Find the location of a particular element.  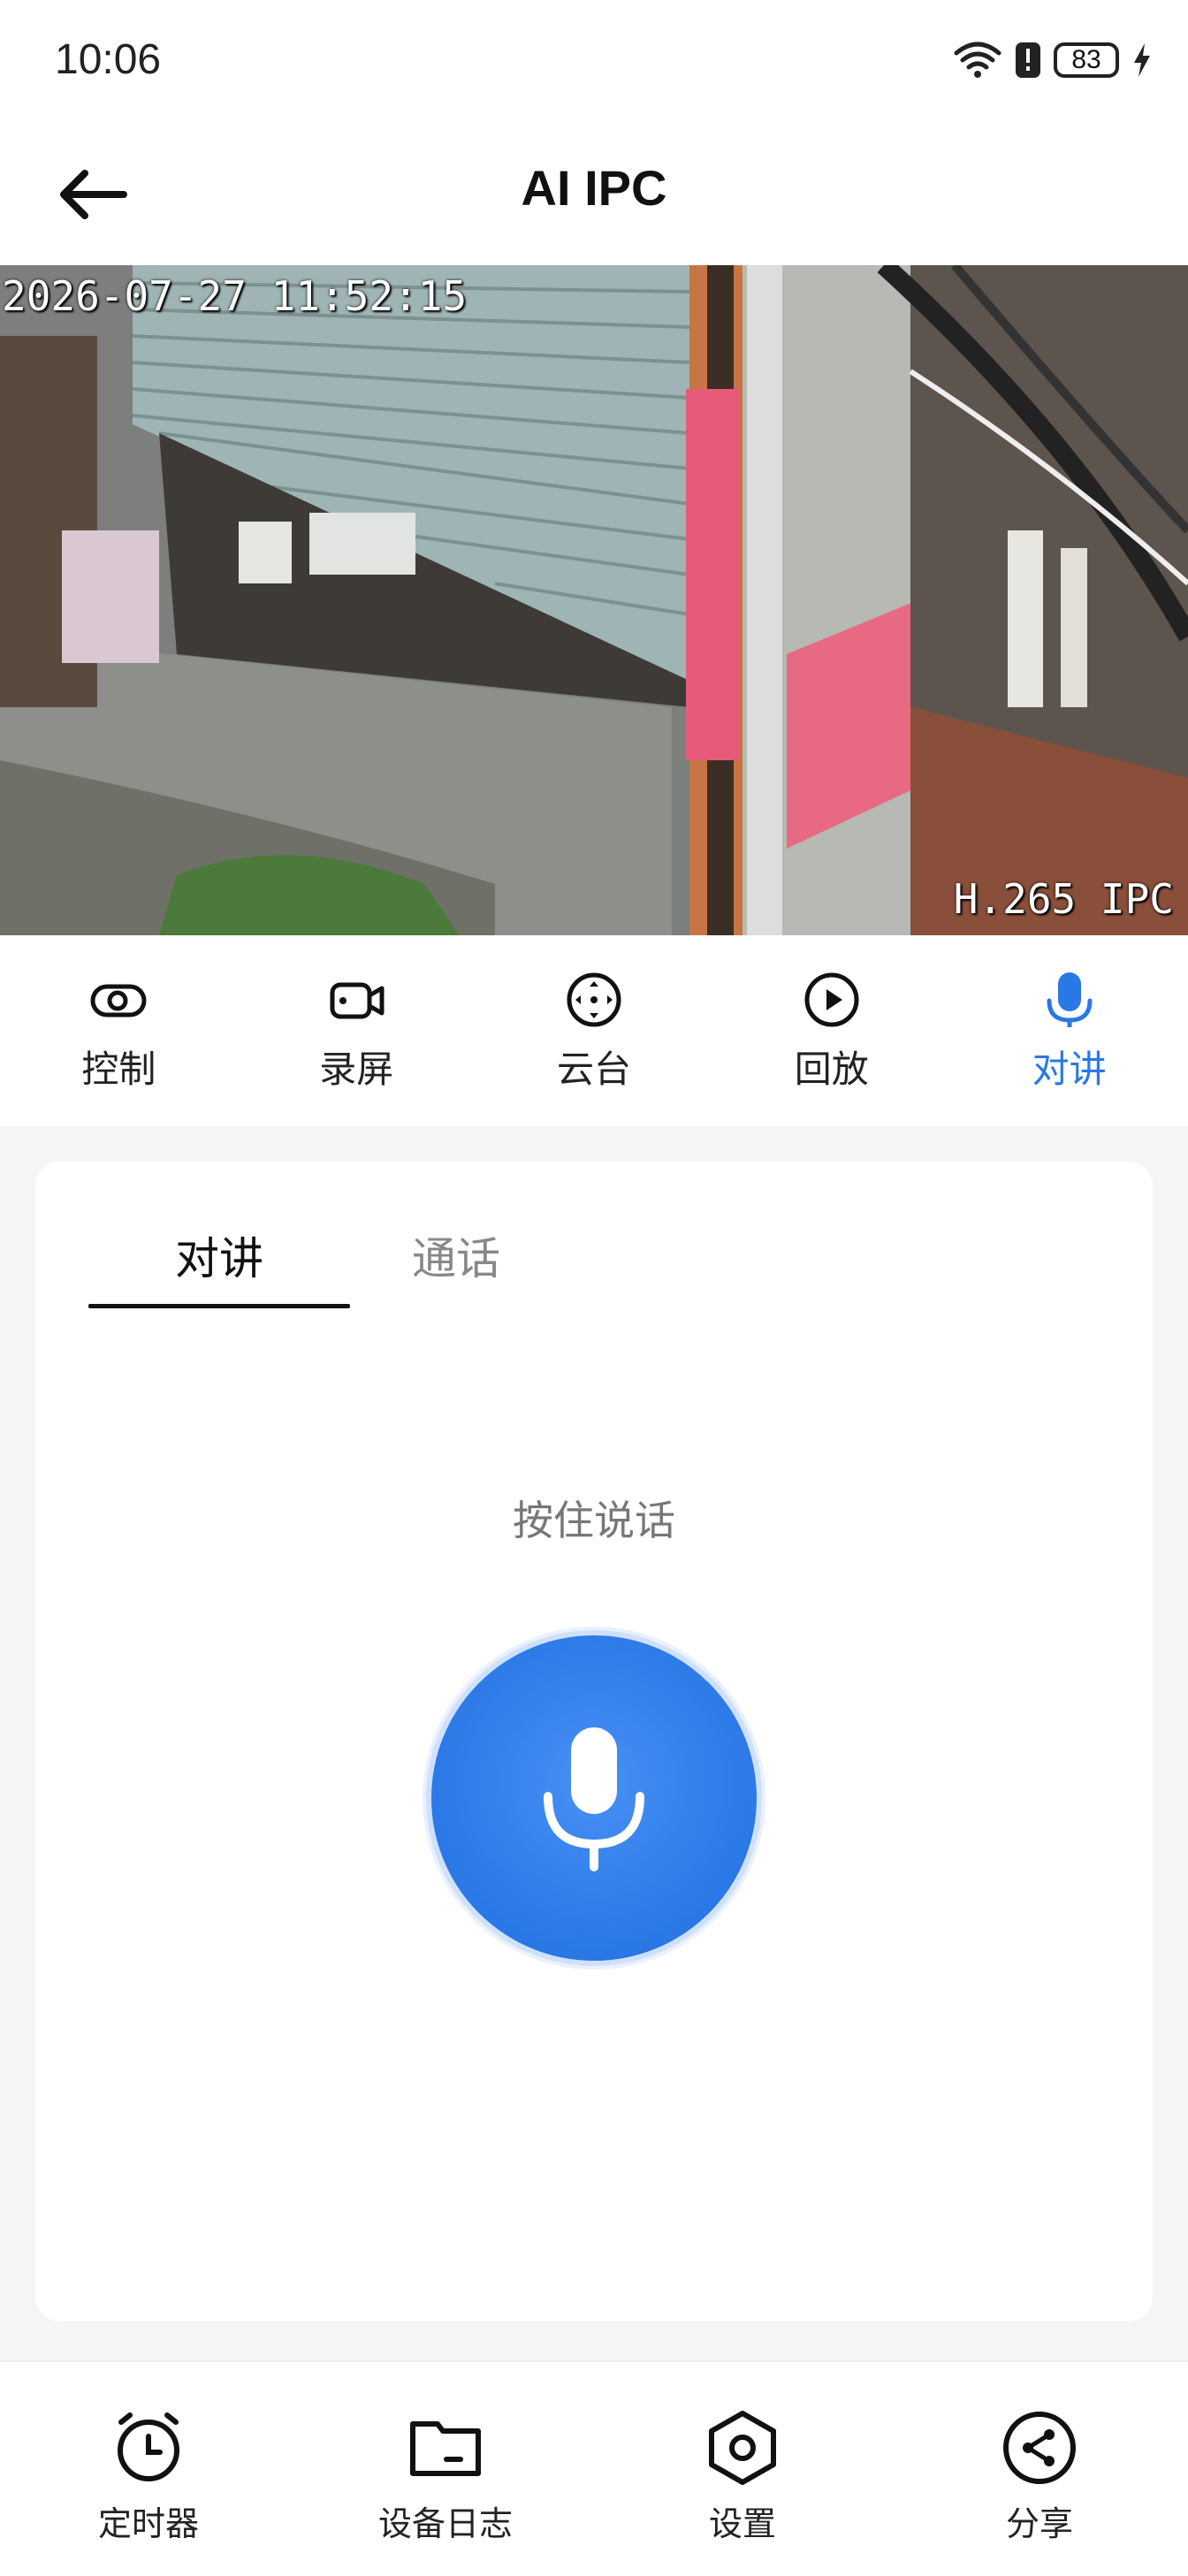

tool-label: 对讲 is located at coordinates (1069, 1069).